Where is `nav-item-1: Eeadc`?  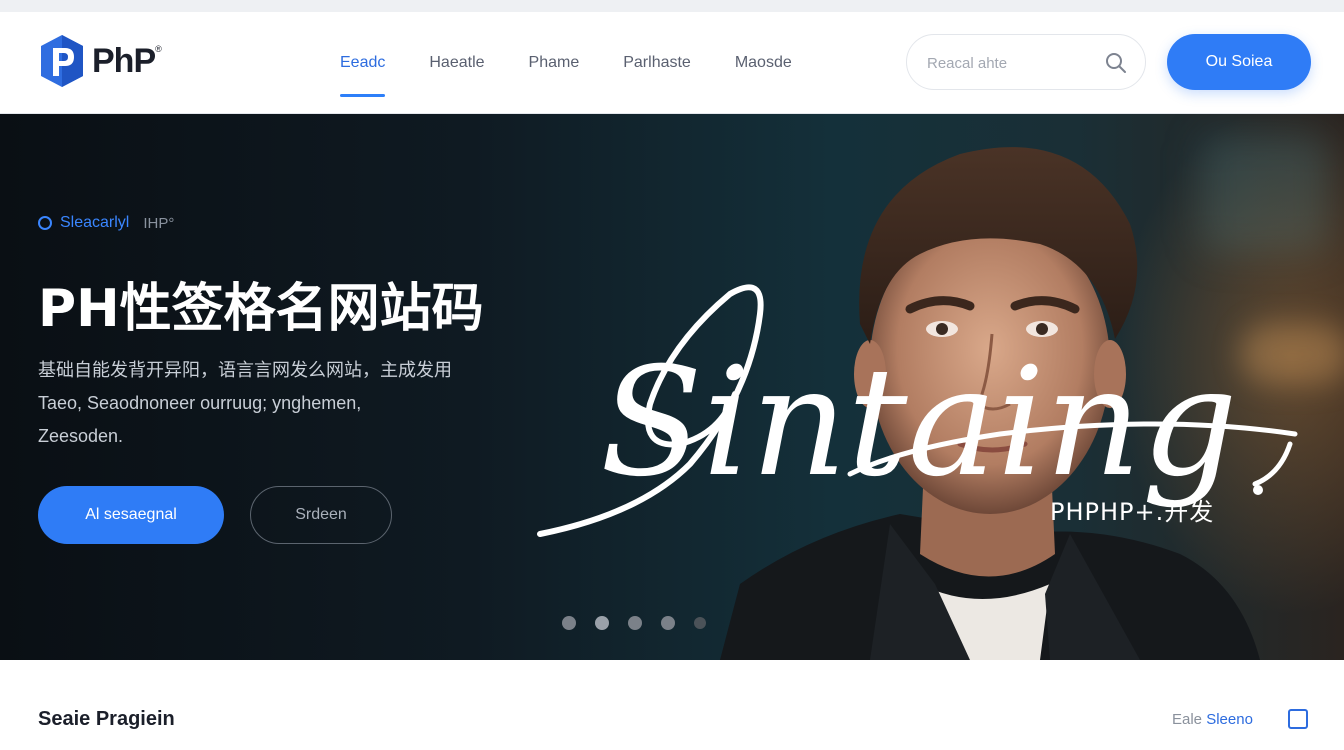 nav-item-1: Eeadc is located at coordinates (363, 63).